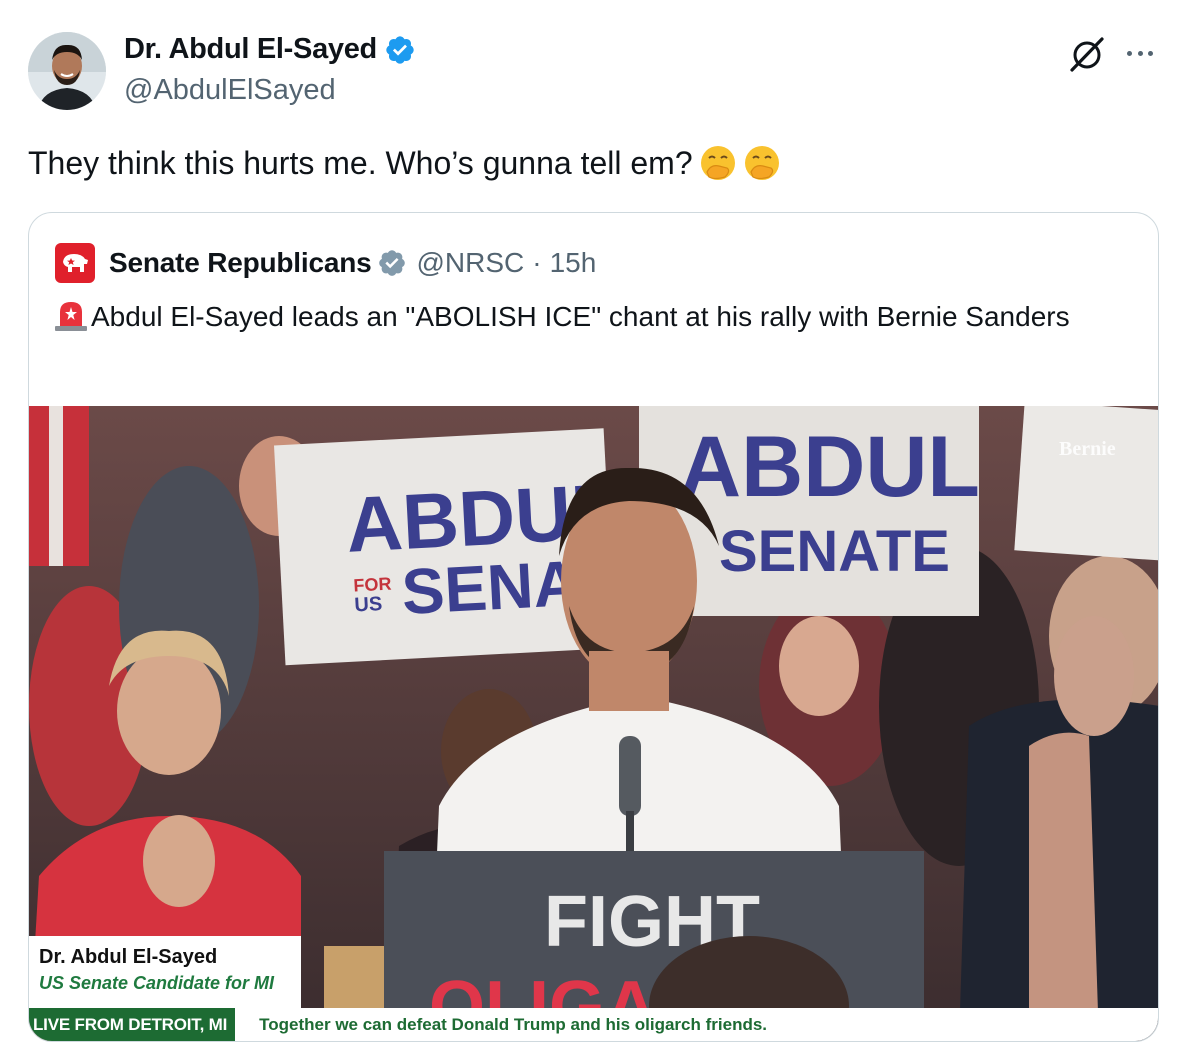  What do you see at coordinates (1087, 449) in the screenshot?
I see `bernie-watermark: Bernie` at bounding box center [1087, 449].